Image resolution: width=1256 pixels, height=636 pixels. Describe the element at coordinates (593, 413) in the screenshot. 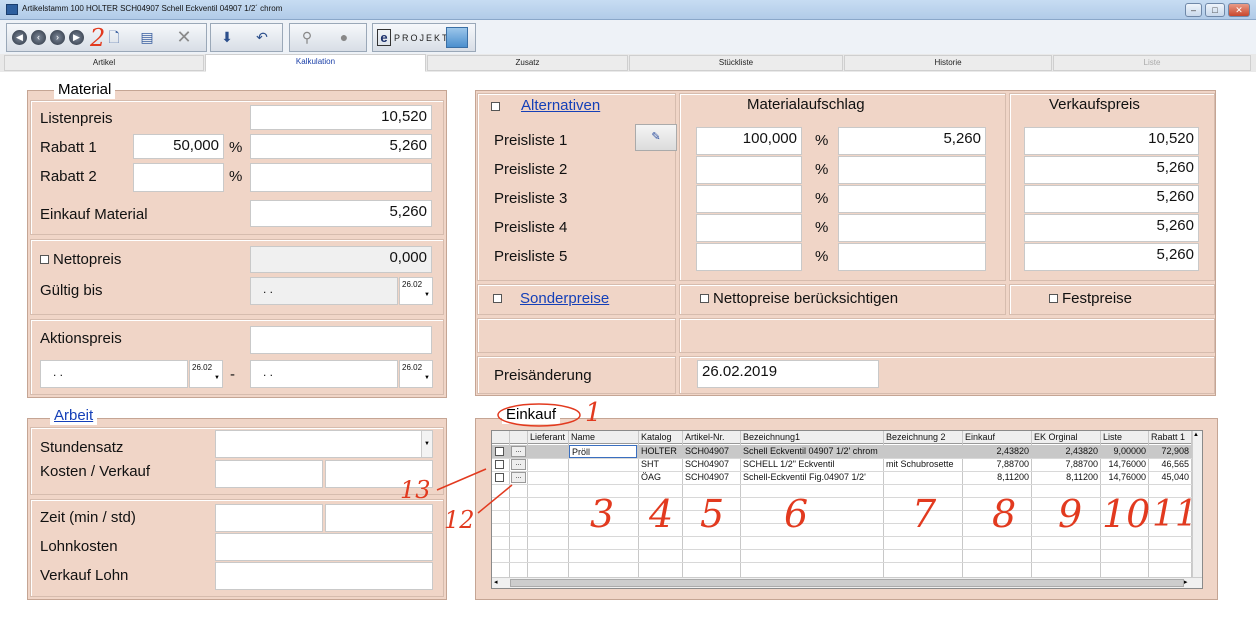

I see `annotation-1: 1` at that location.